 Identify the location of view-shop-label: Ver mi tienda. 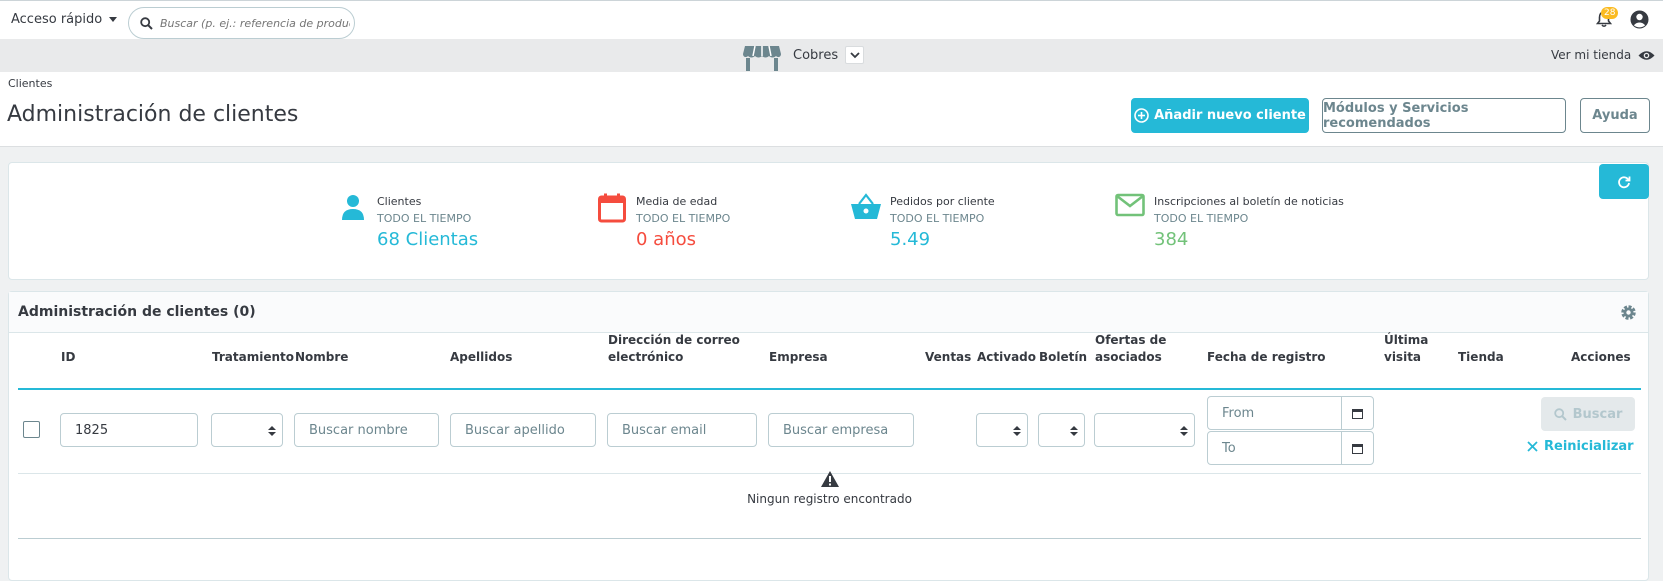
(1591, 55).